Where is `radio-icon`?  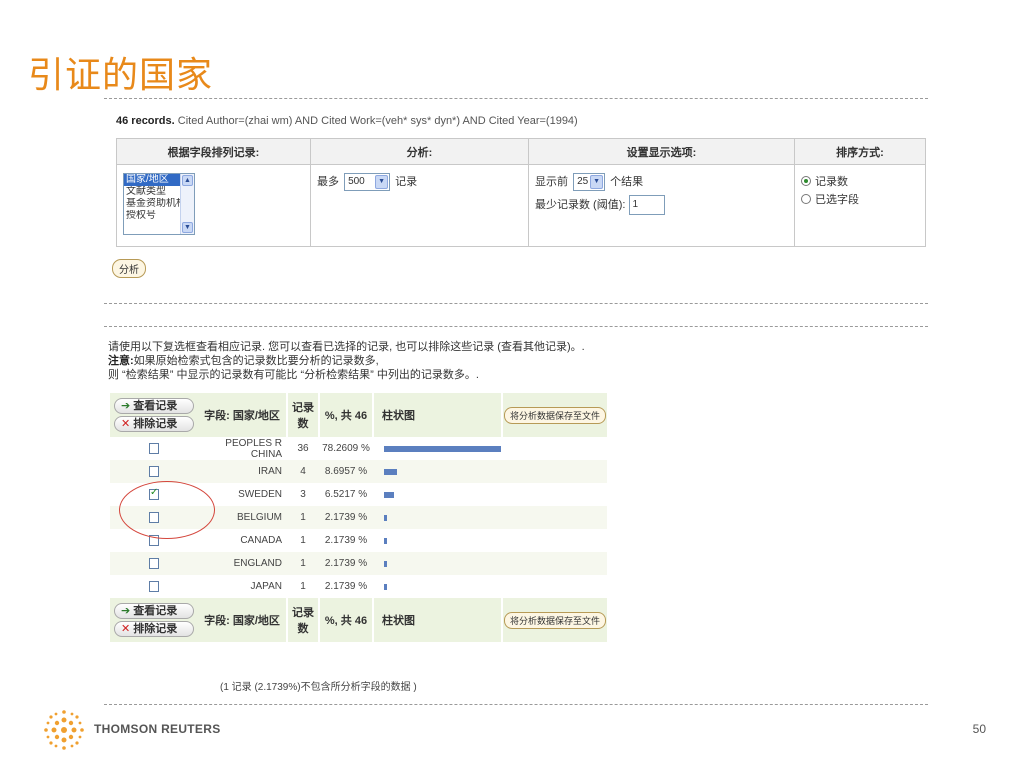 radio-icon is located at coordinates (806, 199).